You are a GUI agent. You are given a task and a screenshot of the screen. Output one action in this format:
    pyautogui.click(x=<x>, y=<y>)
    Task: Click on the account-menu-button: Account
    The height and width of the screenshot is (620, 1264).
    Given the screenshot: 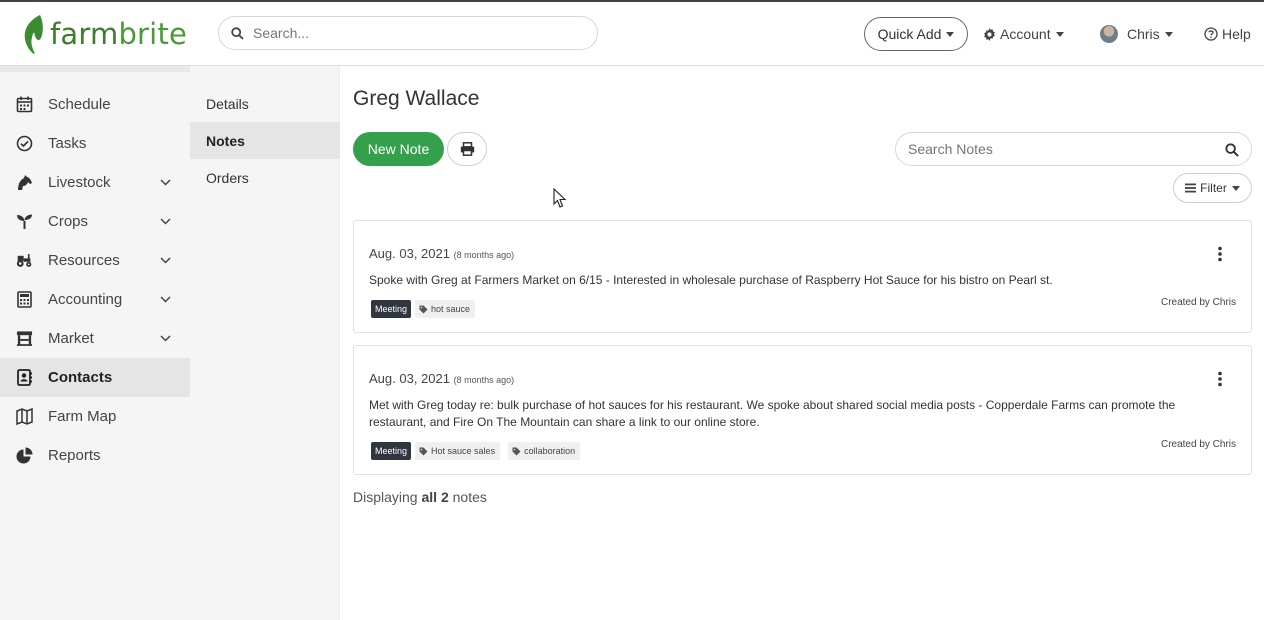 What is the action you would take?
    pyautogui.click(x=1023, y=34)
    